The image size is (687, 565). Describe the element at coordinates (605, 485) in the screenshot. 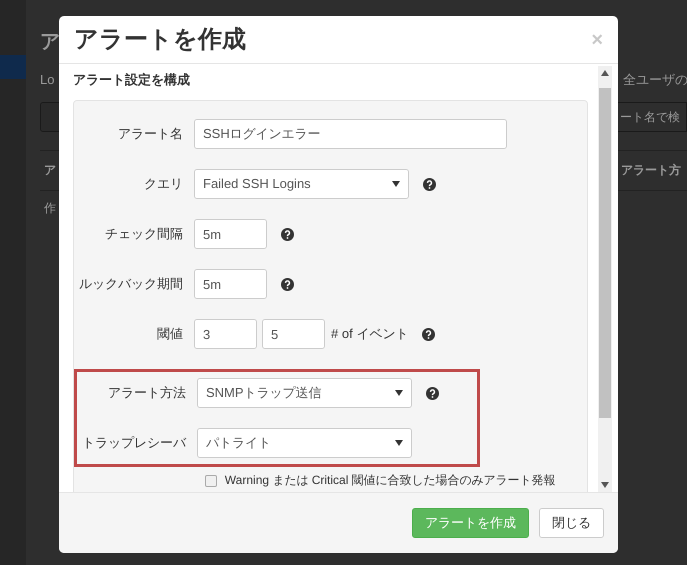

I see `scroll-down-icon` at that location.